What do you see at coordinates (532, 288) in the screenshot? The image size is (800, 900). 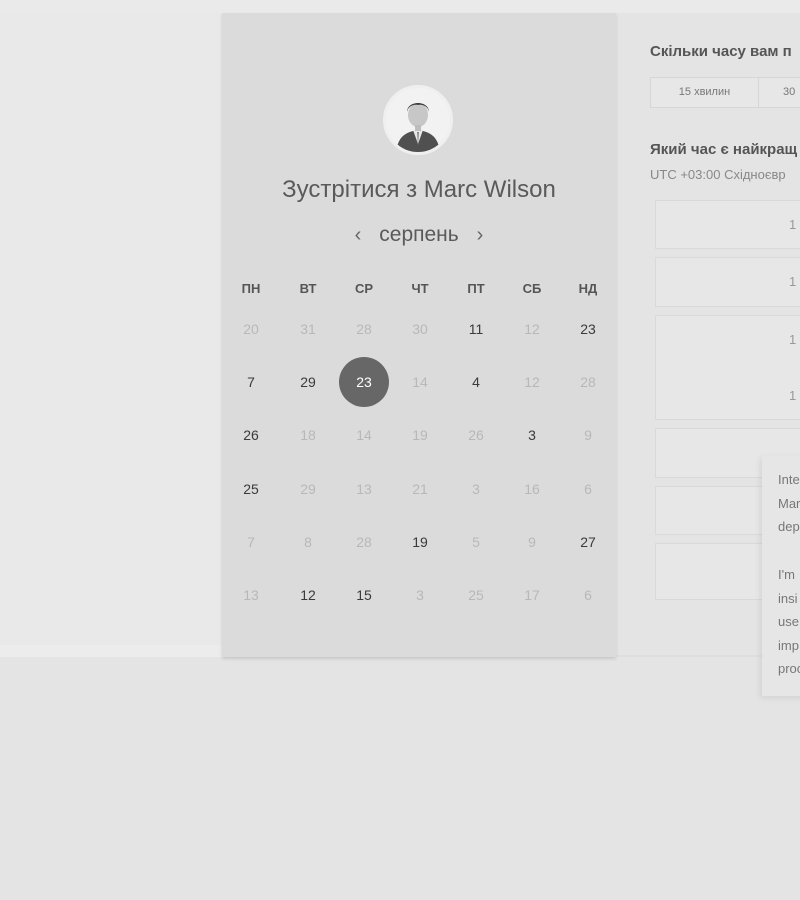 I see `weekday-label: СБ` at bounding box center [532, 288].